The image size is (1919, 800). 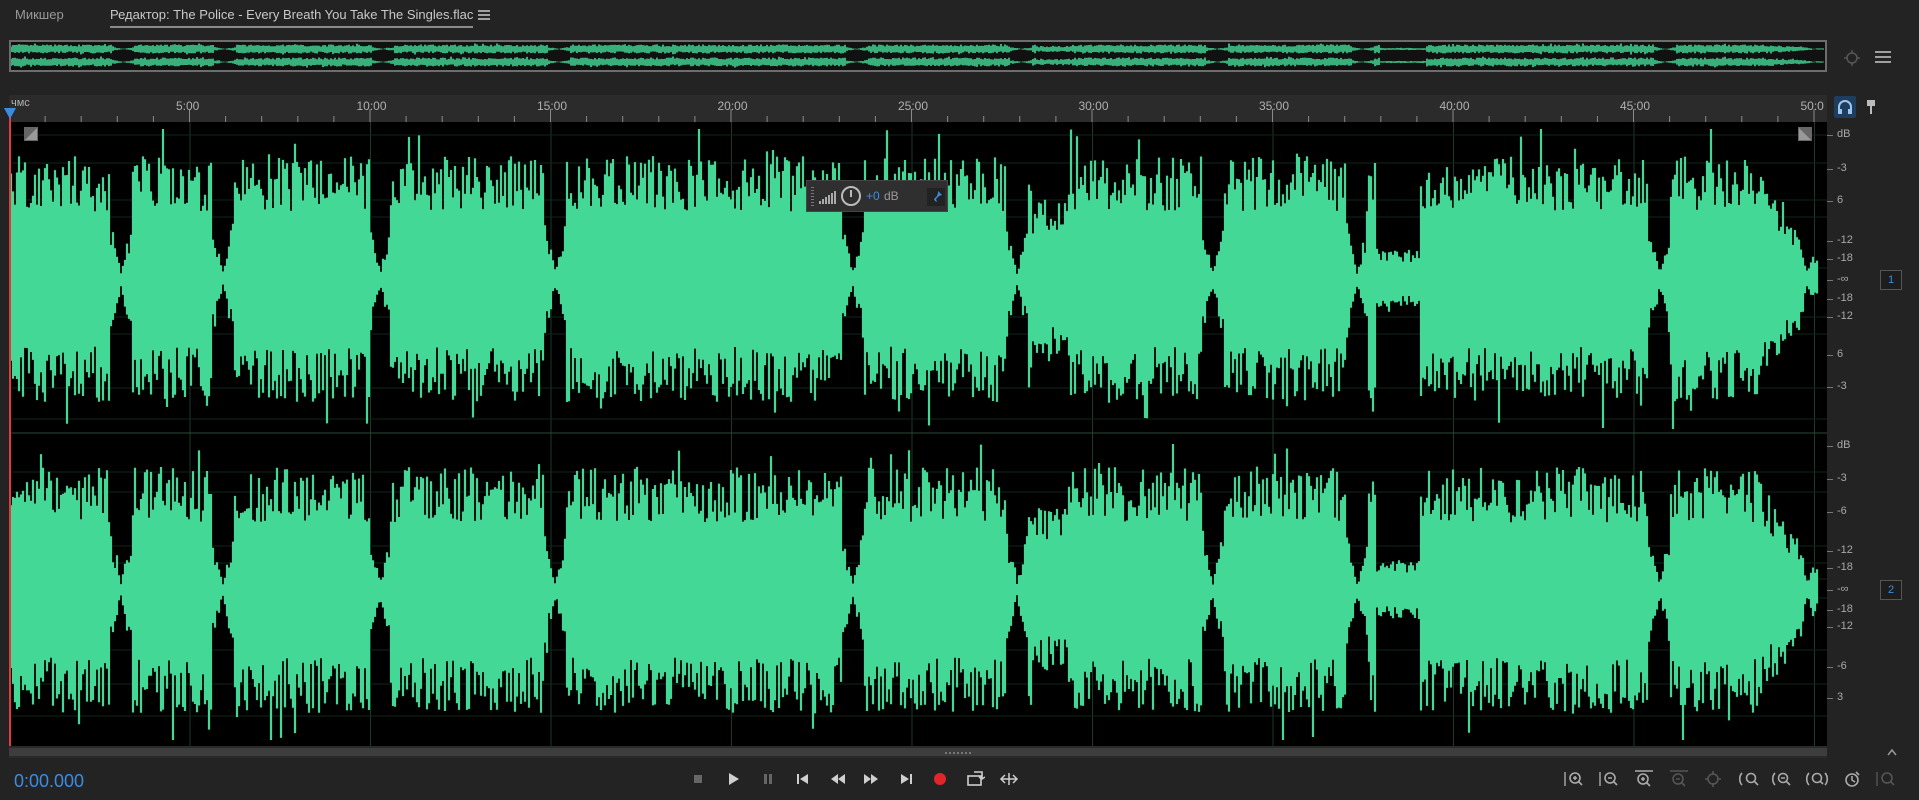 What do you see at coordinates (873, 196) in the screenshot?
I see `volume-value: +0` at bounding box center [873, 196].